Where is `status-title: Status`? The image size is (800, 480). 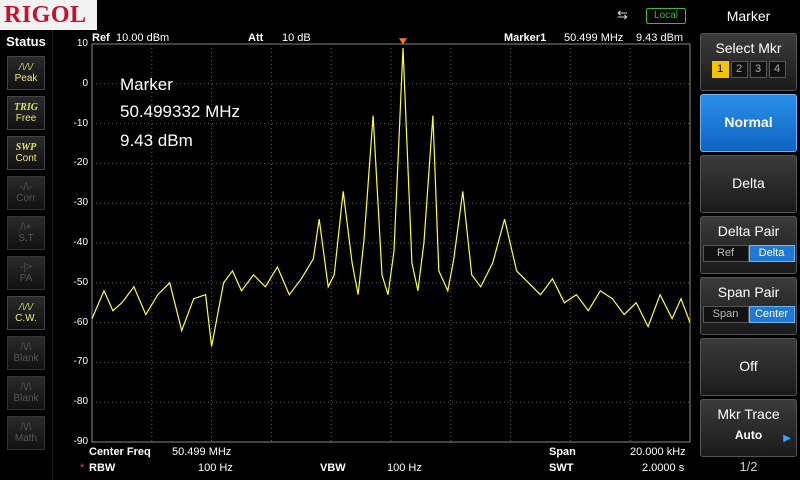 status-title: Status is located at coordinates (26, 41).